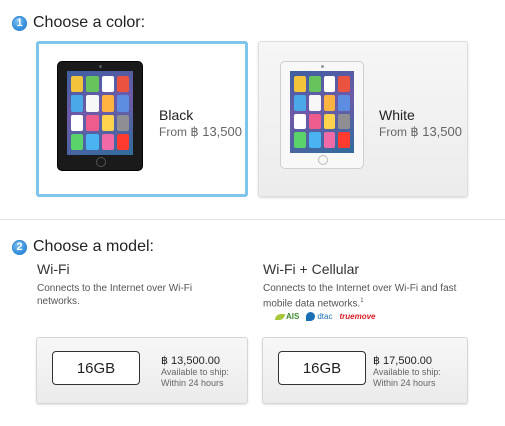 The width and height of the screenshot is (505, 426). Describe the element at coordinates (397, 115) in the screenshot. I see `color-name: White` at that location.